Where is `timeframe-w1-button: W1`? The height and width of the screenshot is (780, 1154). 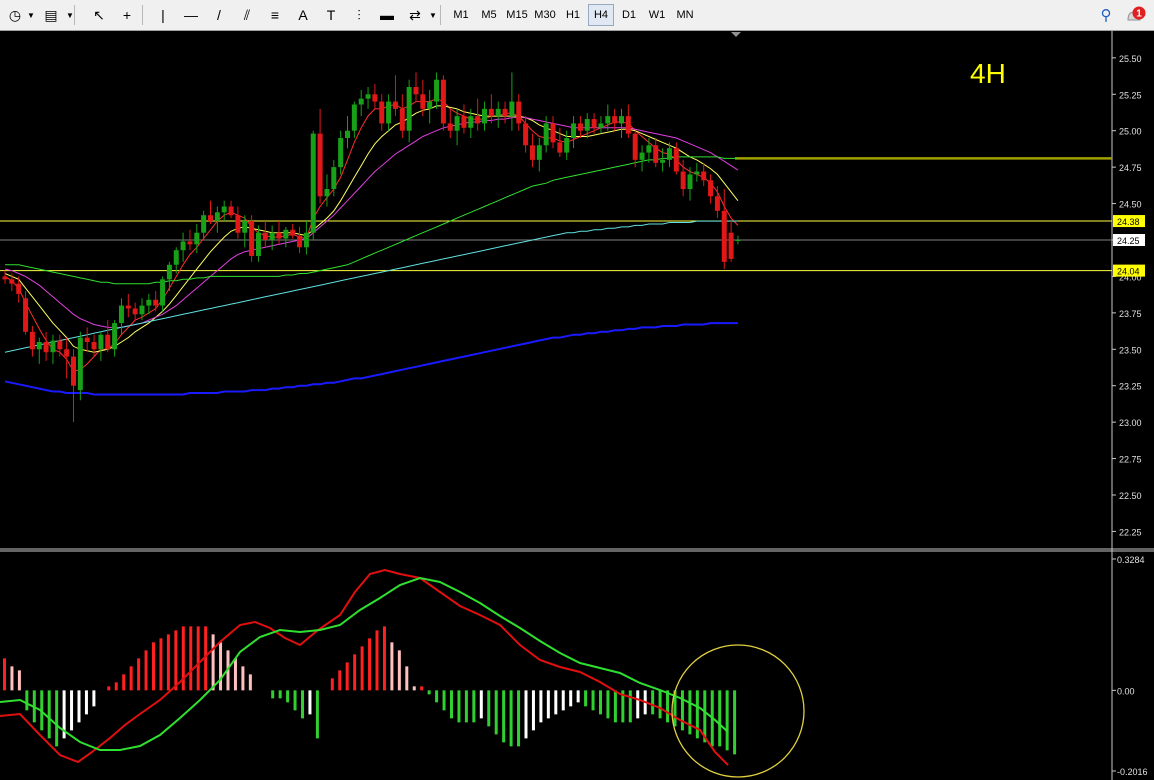 timeframe-w1-button: W1 is located at coordinates (657, 15).